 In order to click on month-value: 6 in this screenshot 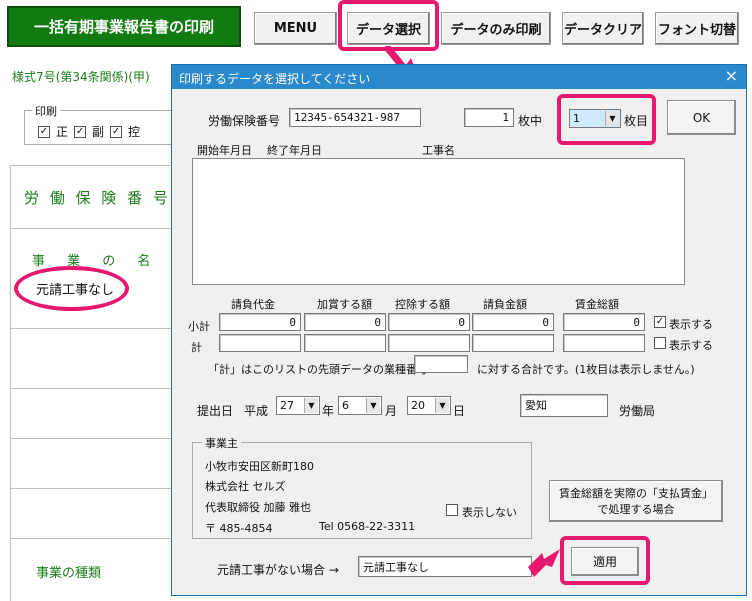, I will do `click(345, 405)`.